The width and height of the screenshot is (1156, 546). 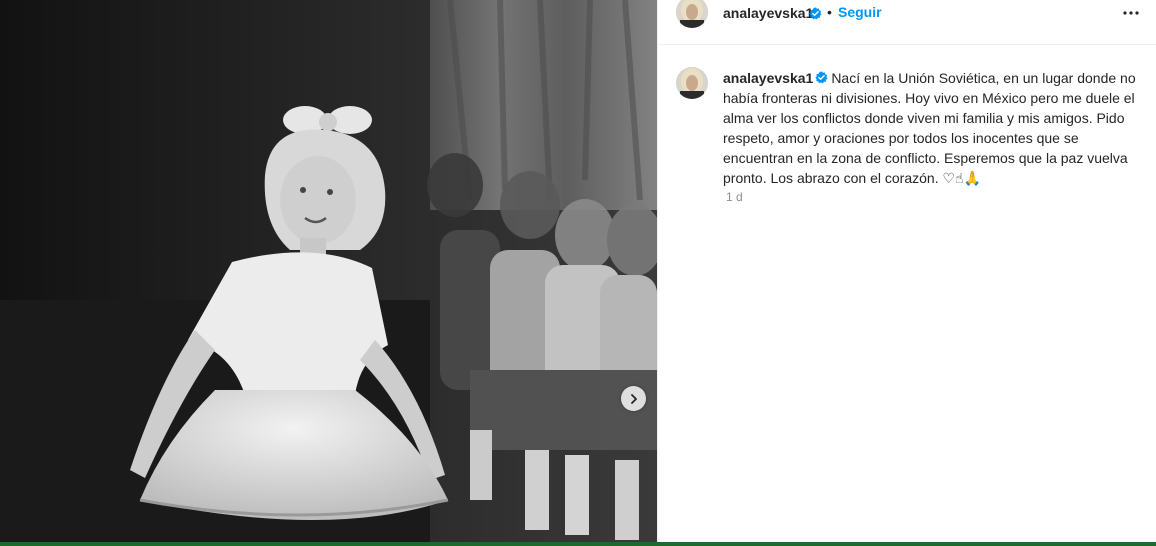 I want to click on chevron-right-icon, so click(x=633, y=398).